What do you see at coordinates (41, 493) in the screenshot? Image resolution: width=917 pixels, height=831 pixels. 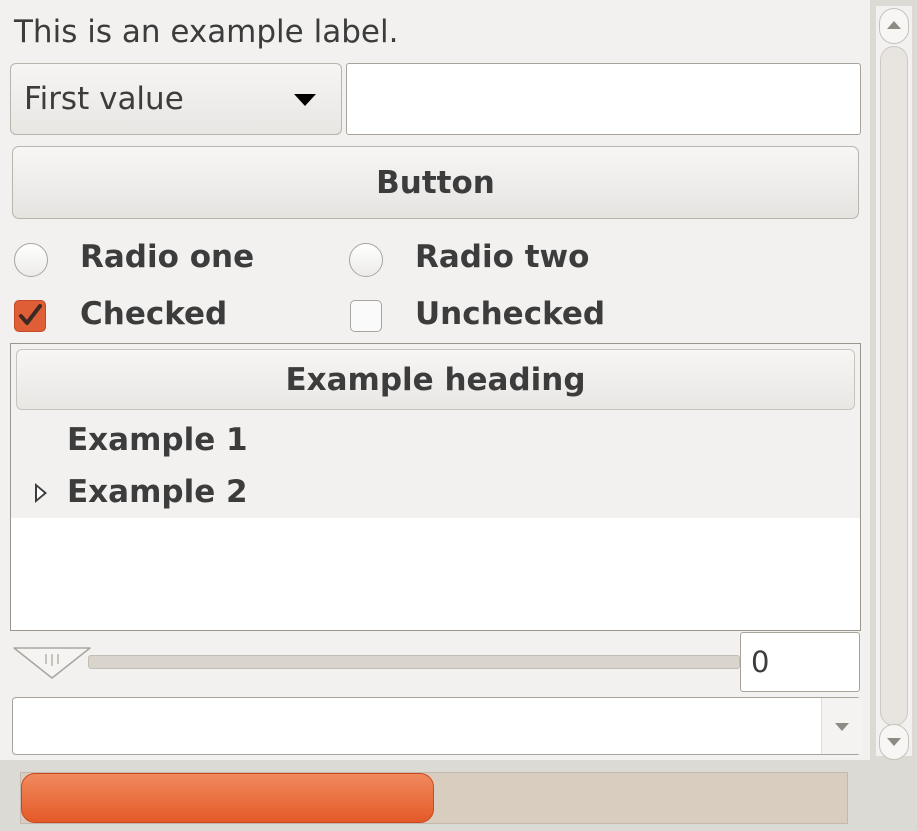 I see `expander-triangle-icon` at bounding box center [41, 493].